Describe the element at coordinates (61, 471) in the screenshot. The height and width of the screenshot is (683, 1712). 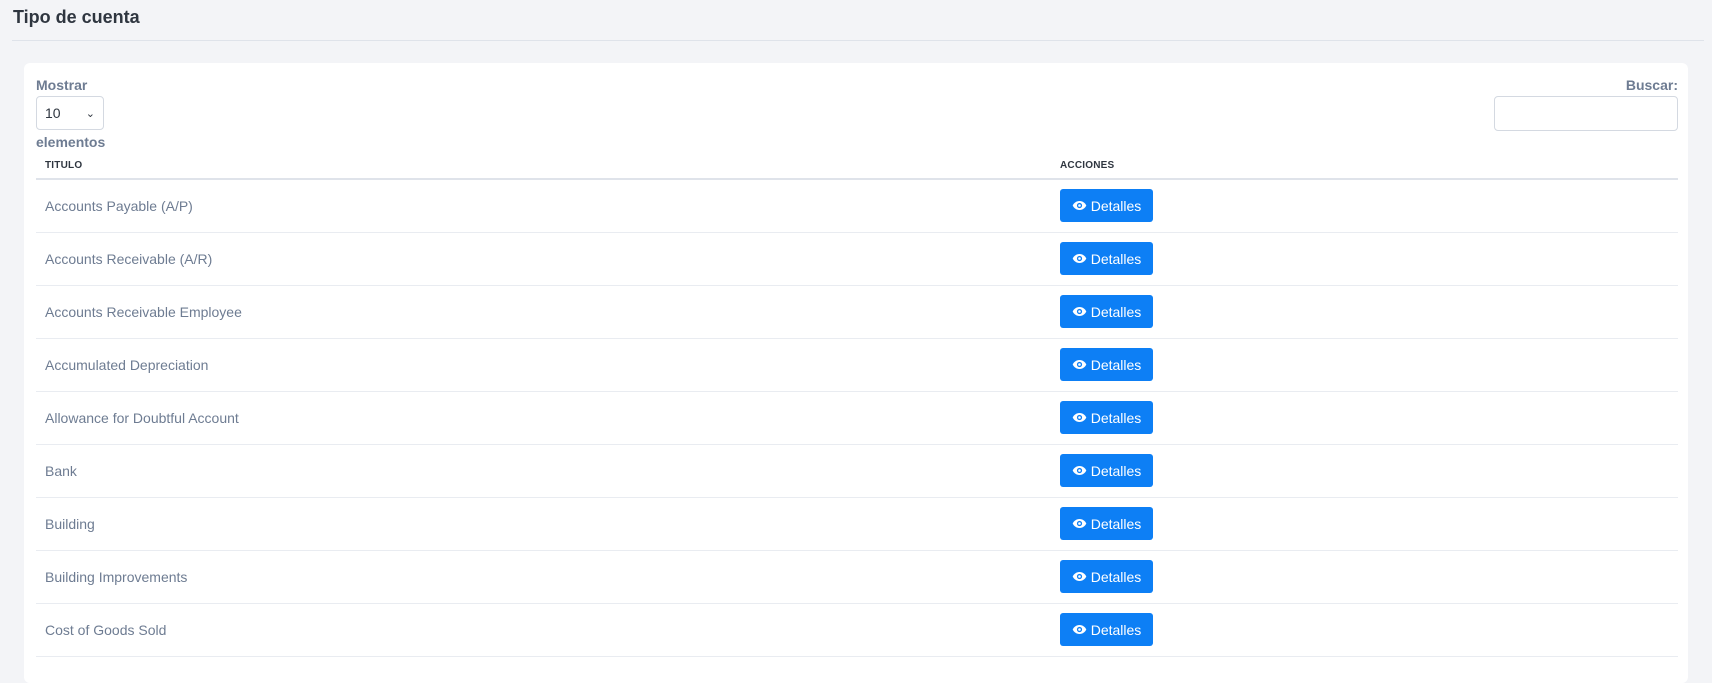
I see `row-title: Bank` at that location.